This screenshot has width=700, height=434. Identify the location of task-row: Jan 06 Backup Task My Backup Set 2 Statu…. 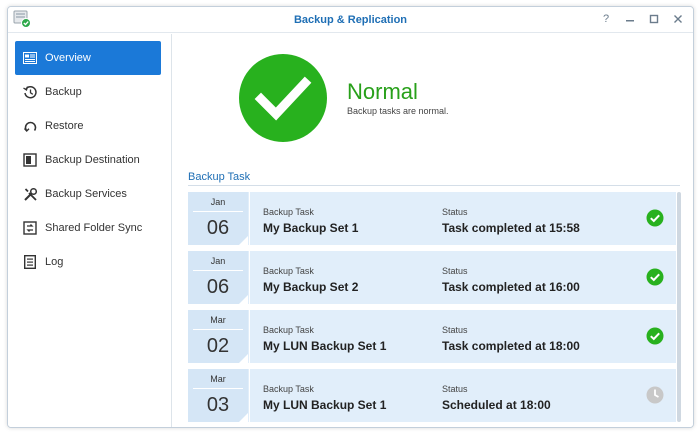
(432, 277).